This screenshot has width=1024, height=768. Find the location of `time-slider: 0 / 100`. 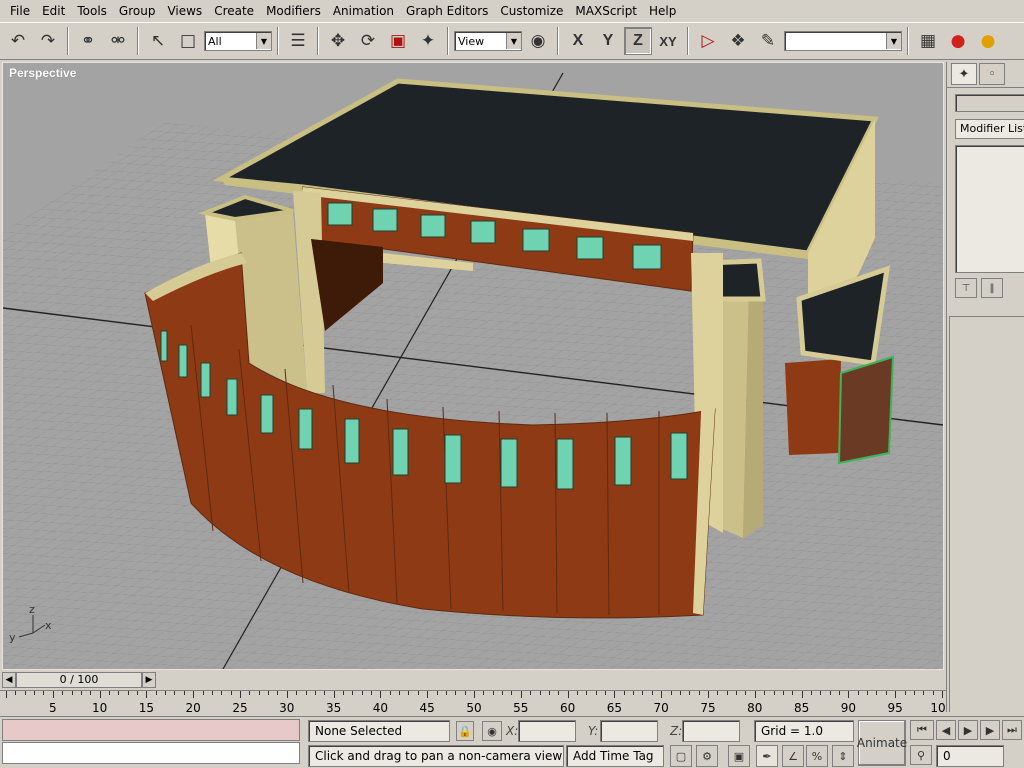

time-slider: 0 / 100 is located at coordinates (79, 680).